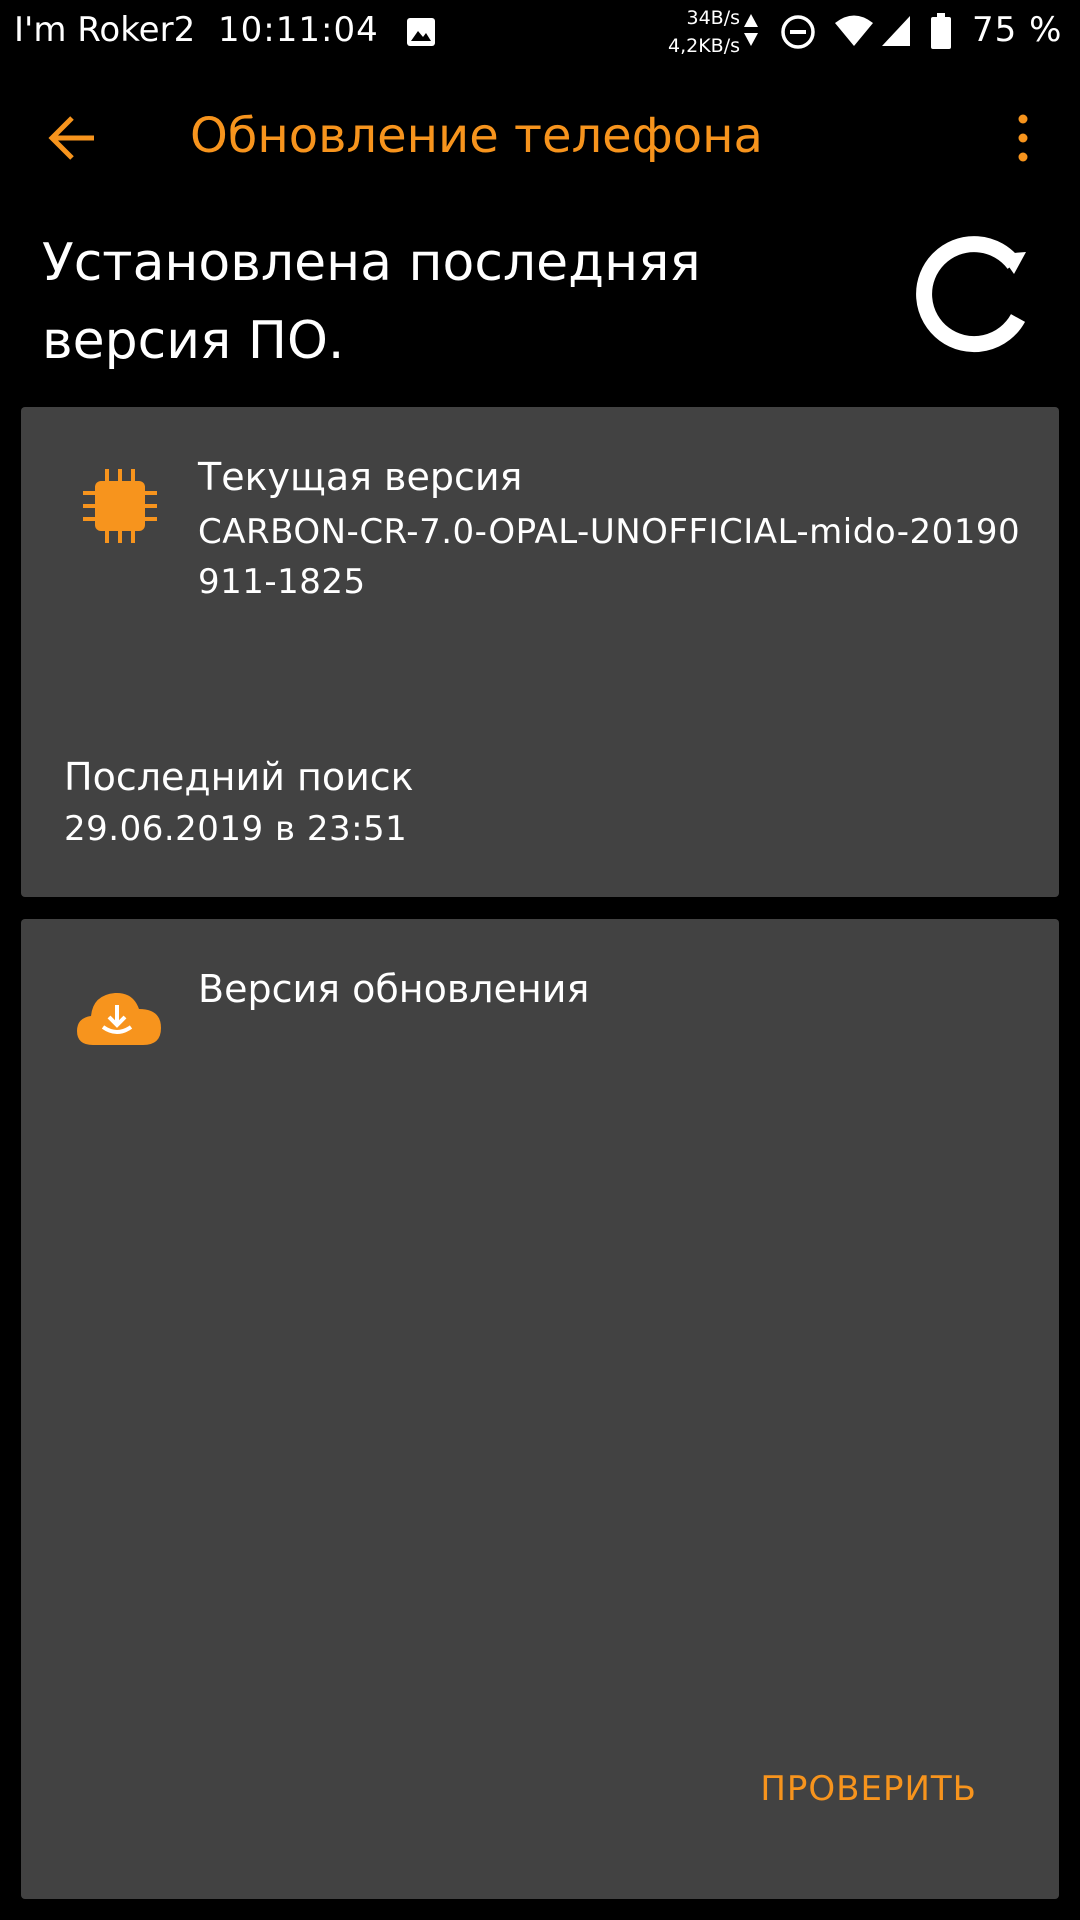  I want to click on chip-icon, so click(120, 506).